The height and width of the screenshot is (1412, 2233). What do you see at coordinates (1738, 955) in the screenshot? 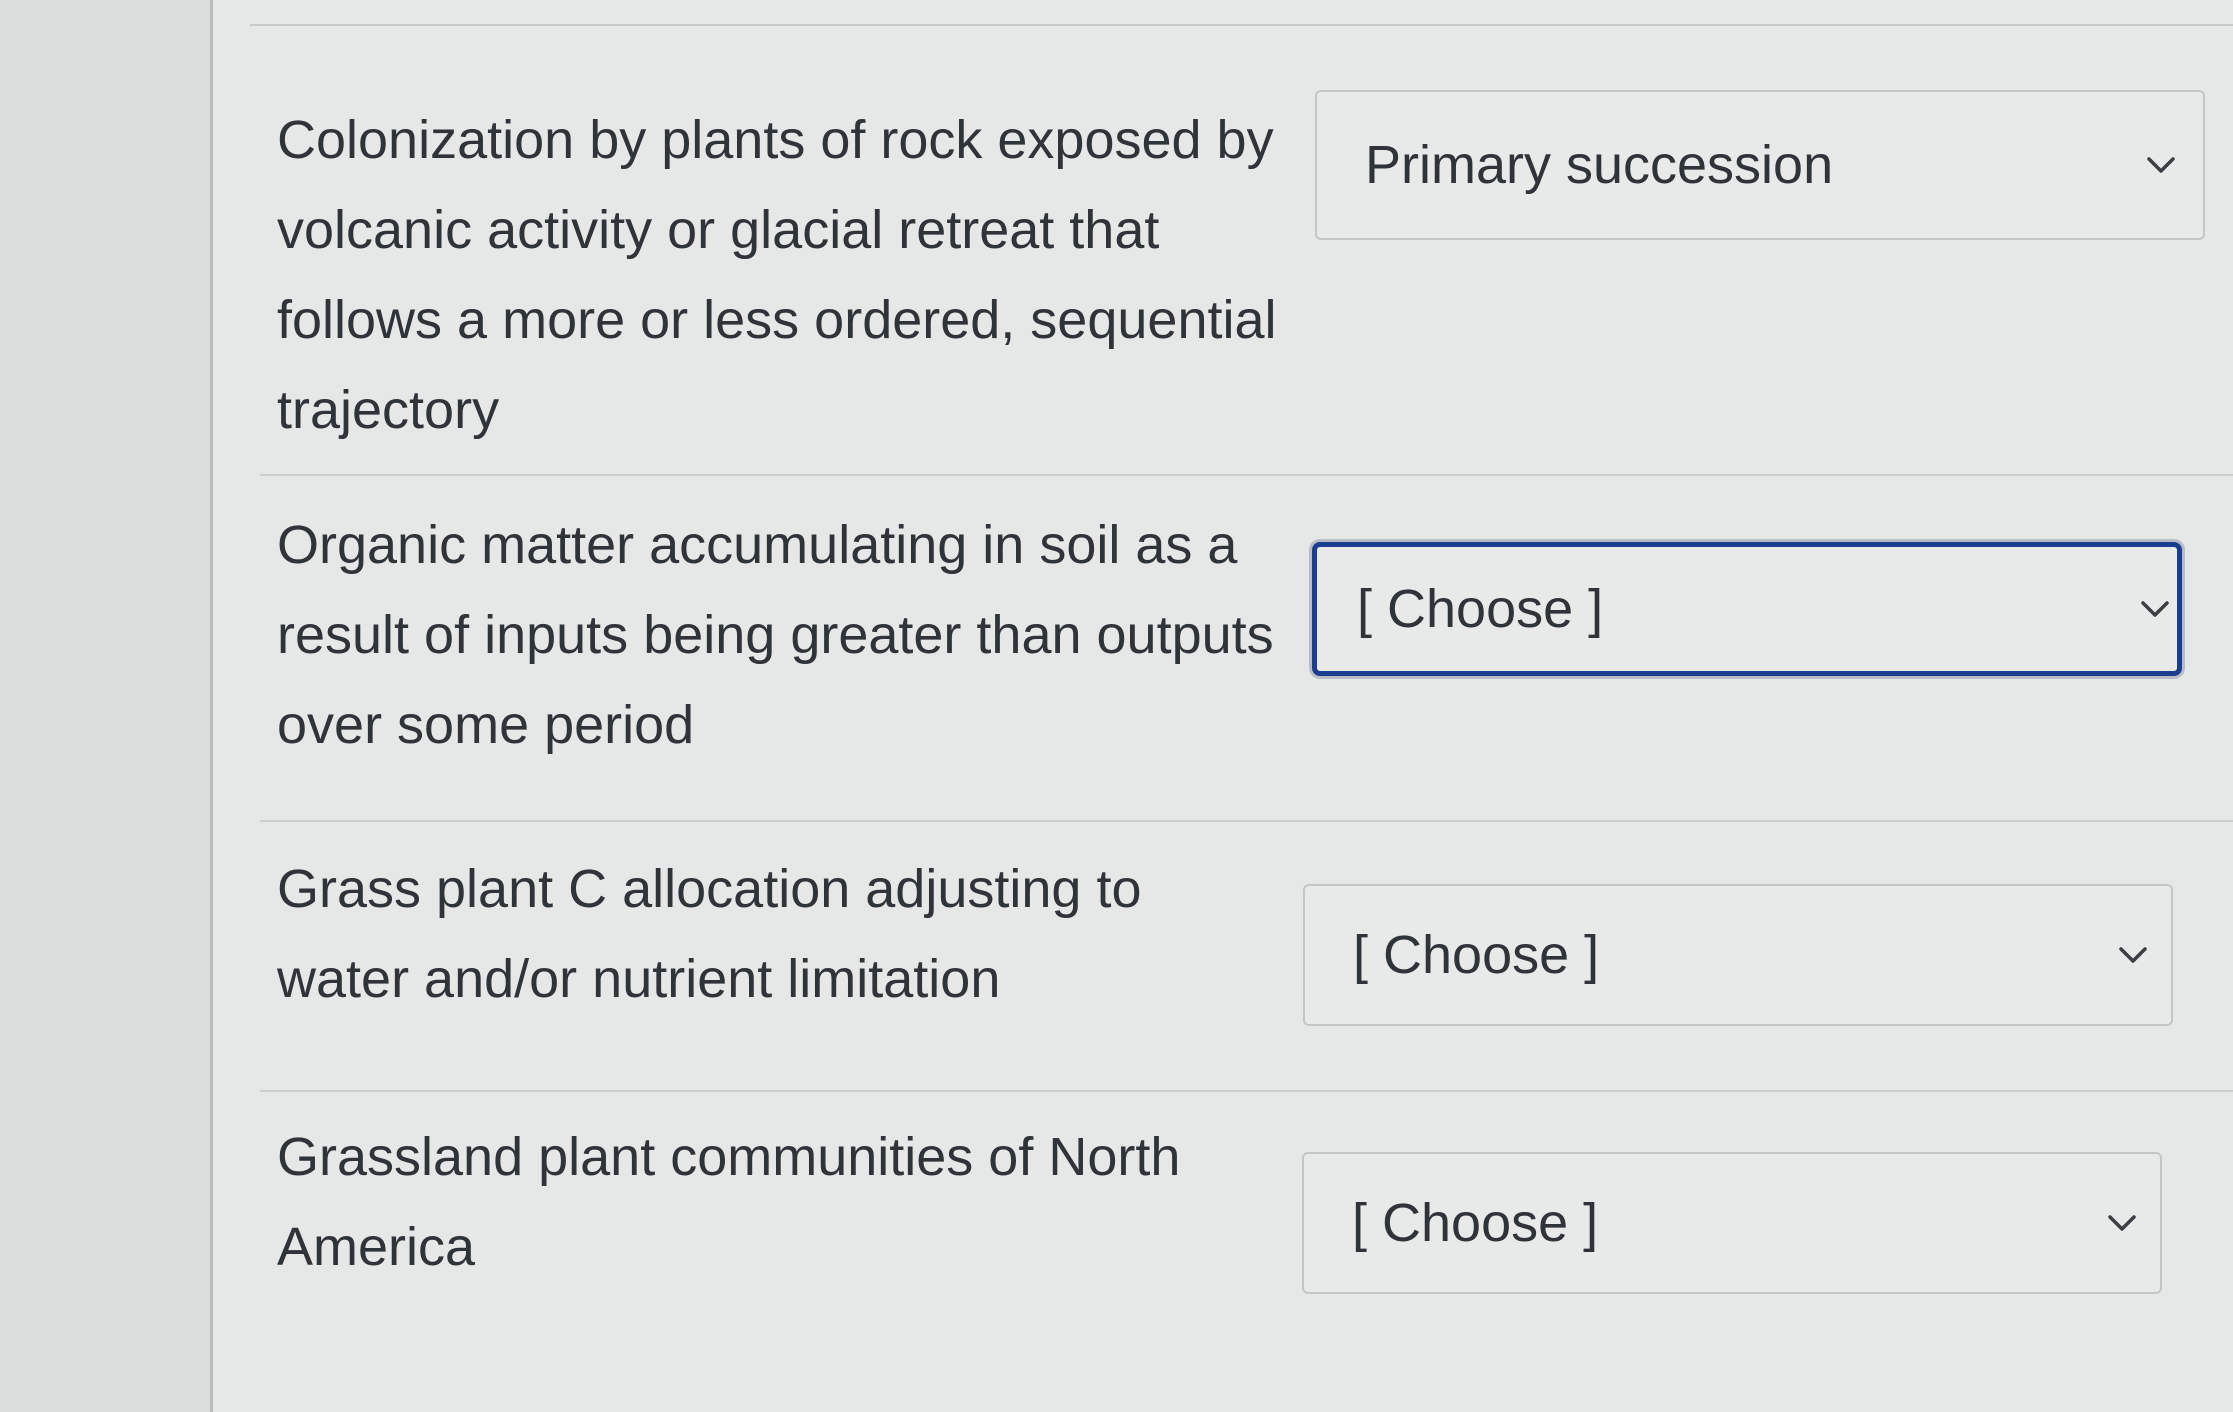
I see `answer-select-3: [ Choose ]` at bounding box center [1738, 955].